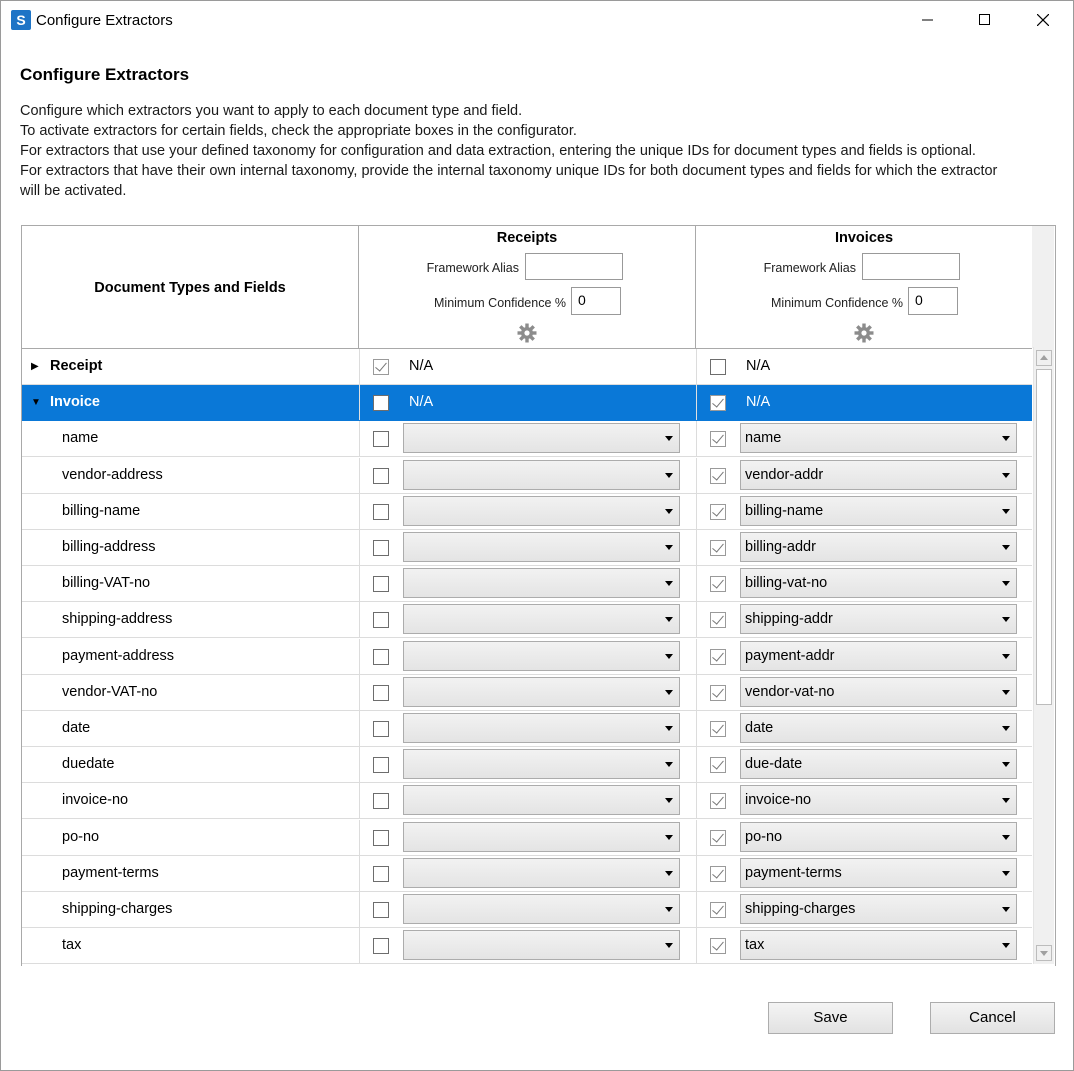 The width and height of the screenshot is (1074, 1071). What do you see at coordinates (527, 403) in the screenshot?
I see `document-type-row: ▼ Invoice N/A N/A` at bounding box center [527, 403].